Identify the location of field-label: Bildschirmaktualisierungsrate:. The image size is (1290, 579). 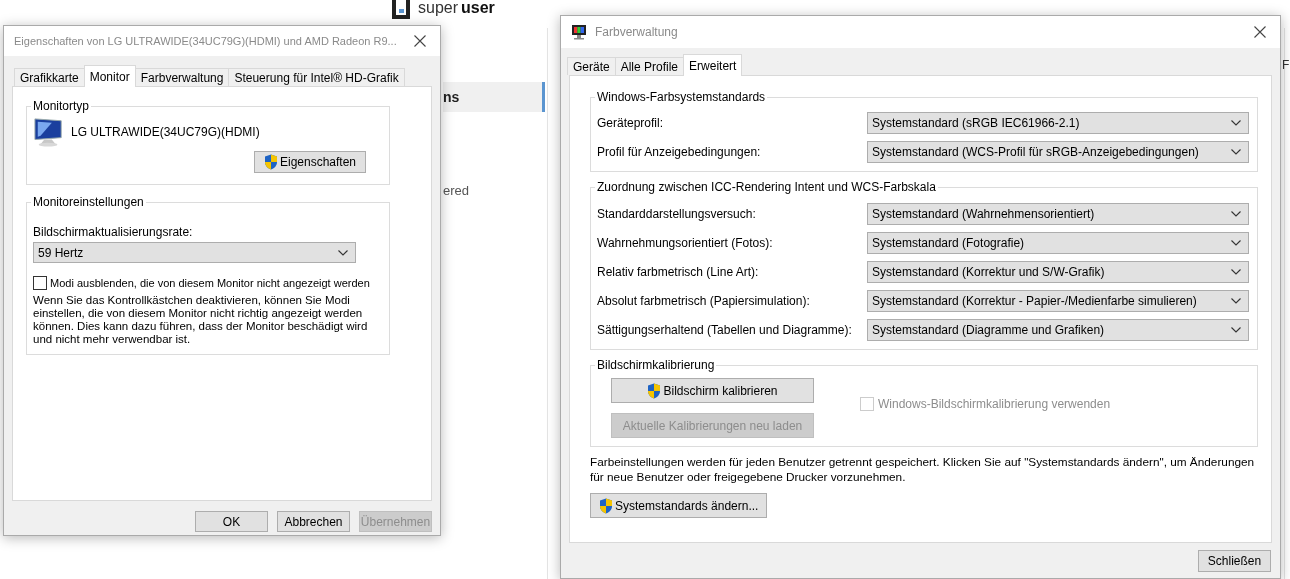
(113, 232).